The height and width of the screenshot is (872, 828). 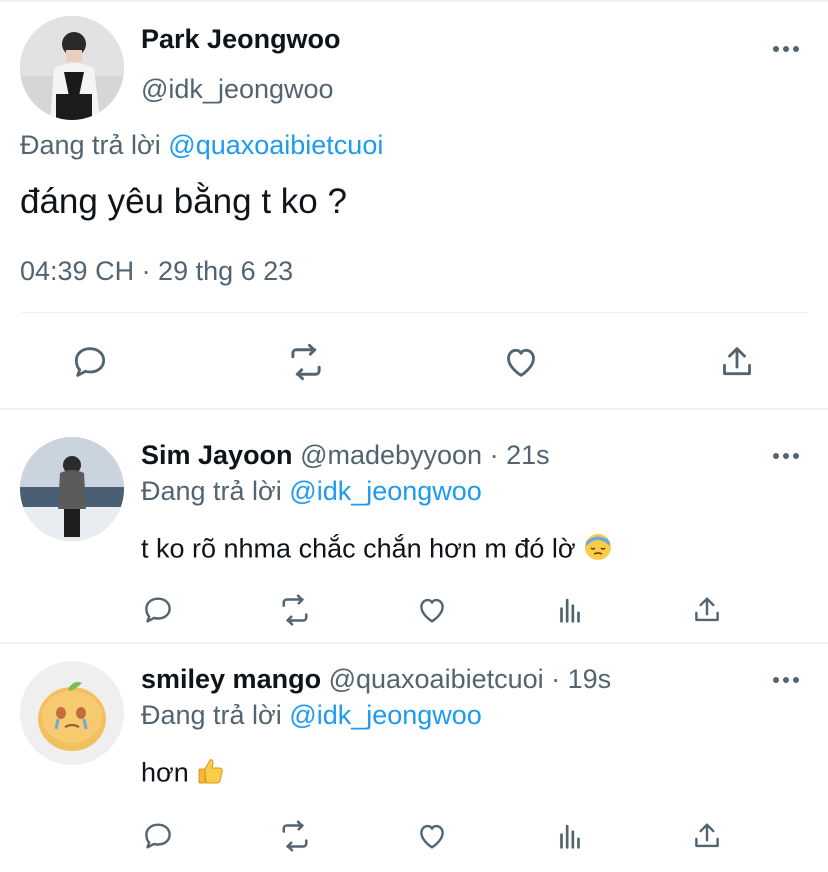 What do you see at coordinates (231, 679) in the screenshot?
I see `display-name: smiley mango` at bounding box center [231, 679].